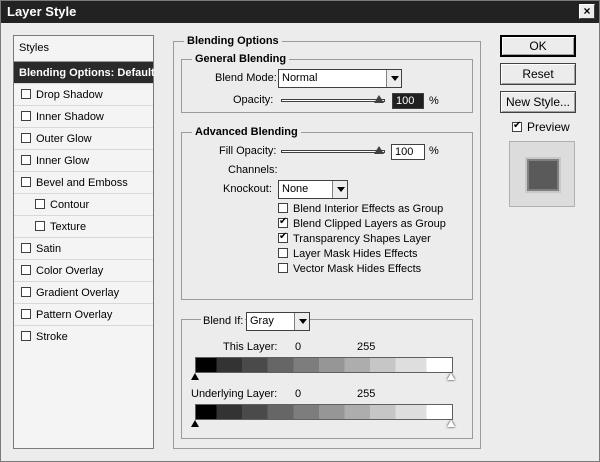 The image size is (600, 462). Describe the element at coordinates (324, 412) in the screenshot. I see `underlying-layer-gradient` at that location.